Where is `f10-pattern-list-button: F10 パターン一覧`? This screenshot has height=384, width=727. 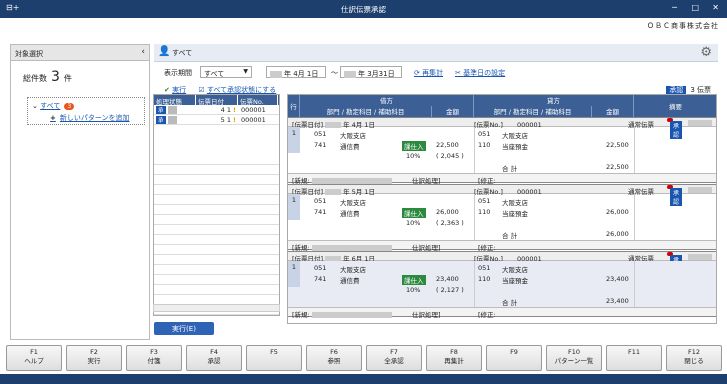
f10-pattern-list-button: F10 パターン一覧 is located at coordinates (574, 358).